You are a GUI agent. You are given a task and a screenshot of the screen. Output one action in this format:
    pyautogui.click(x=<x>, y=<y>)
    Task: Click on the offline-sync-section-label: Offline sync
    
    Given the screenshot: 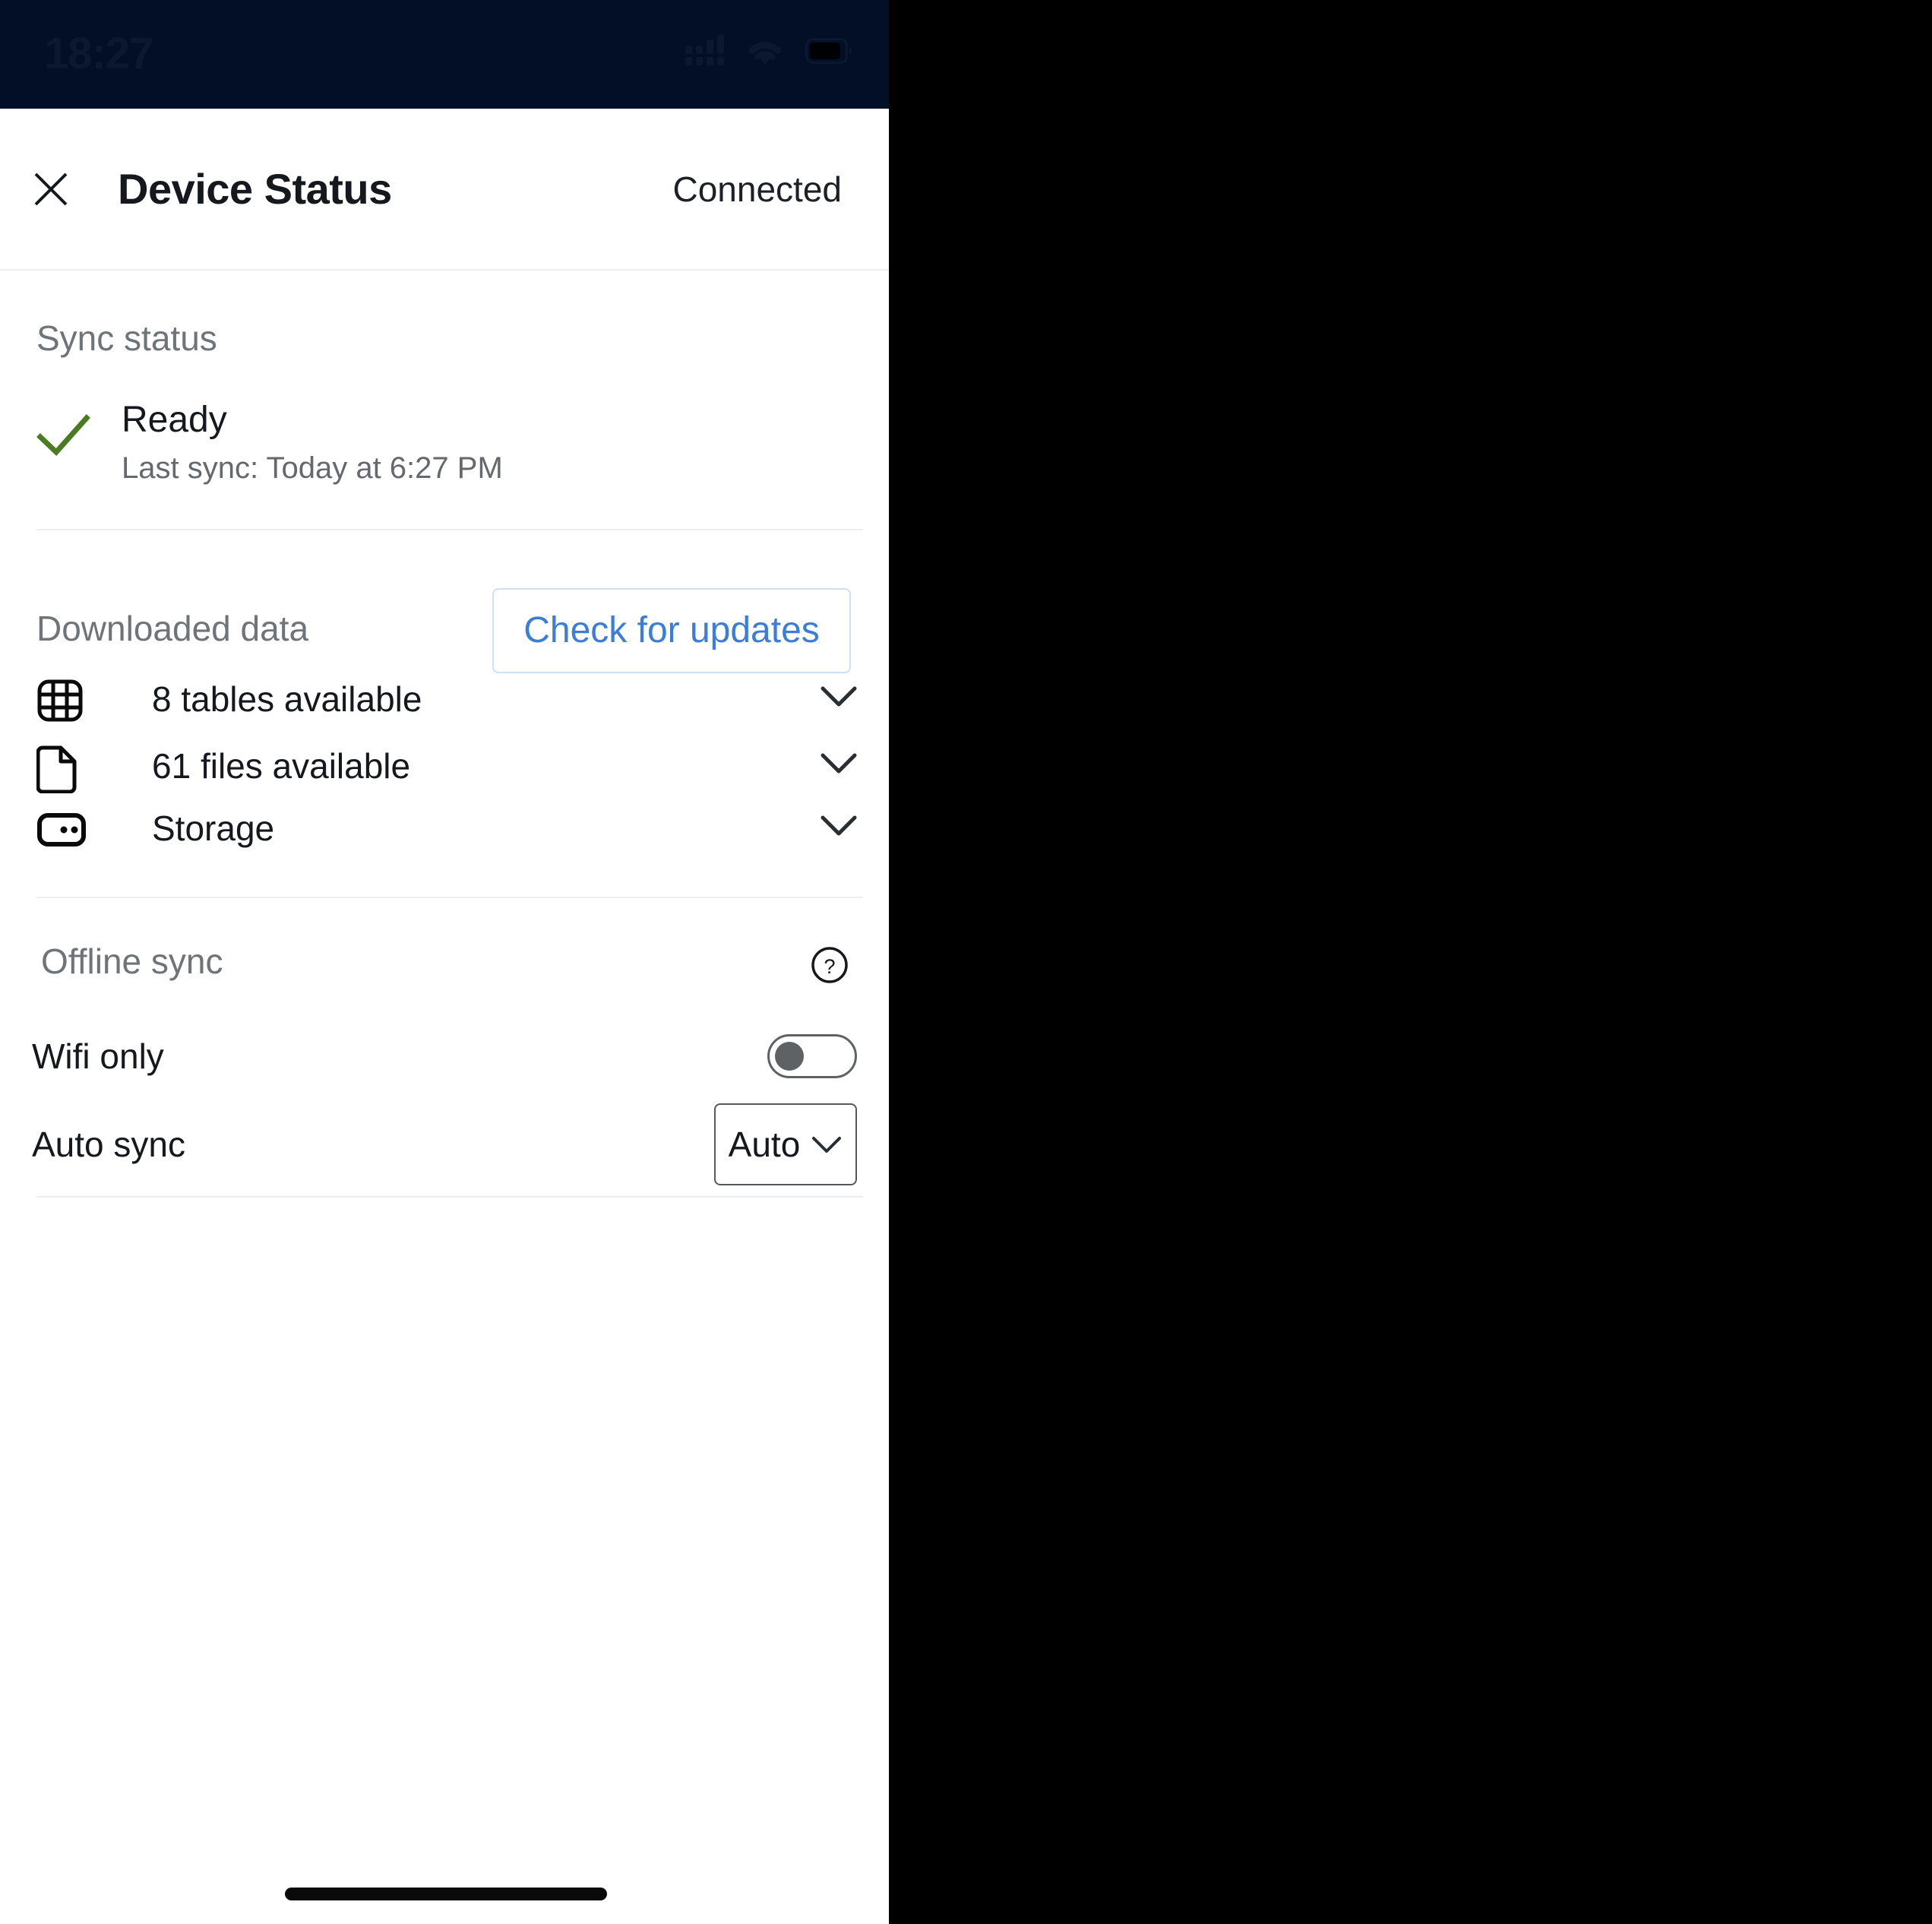 What is the action you would take?
    pyautogui.click(x=132, y=961)
    